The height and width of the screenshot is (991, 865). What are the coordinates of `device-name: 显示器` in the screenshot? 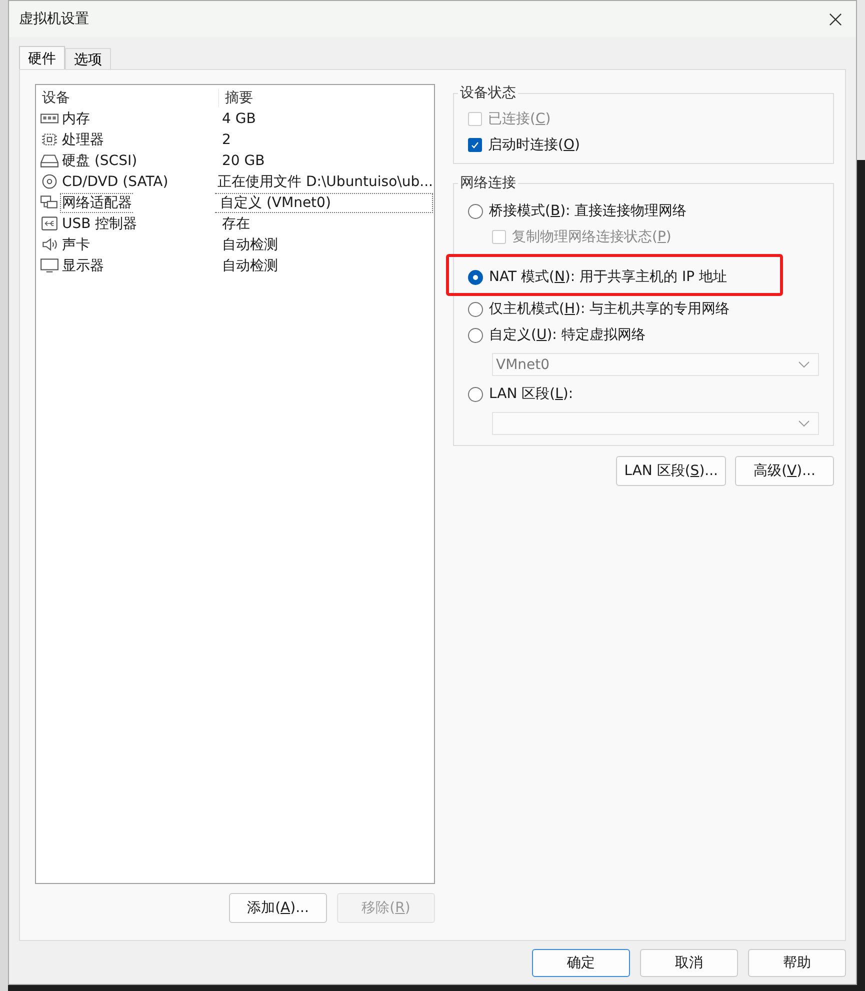 It's located at (83, 266).